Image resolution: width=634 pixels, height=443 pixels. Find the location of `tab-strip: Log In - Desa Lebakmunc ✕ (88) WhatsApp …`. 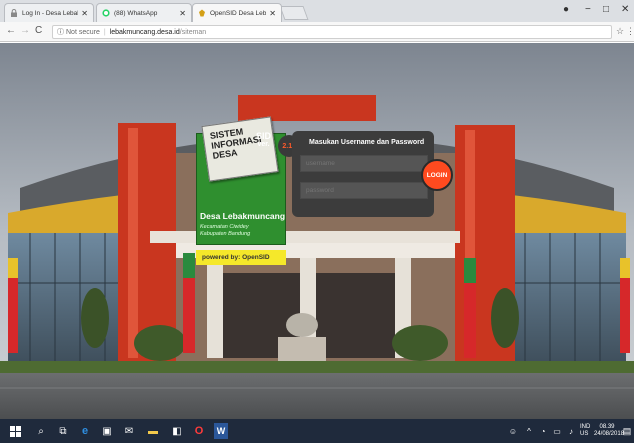

tab-strip: Log In - Desa Lebakmunc ✕ (88) WhatsApp … is located at coordinates (317, 11).